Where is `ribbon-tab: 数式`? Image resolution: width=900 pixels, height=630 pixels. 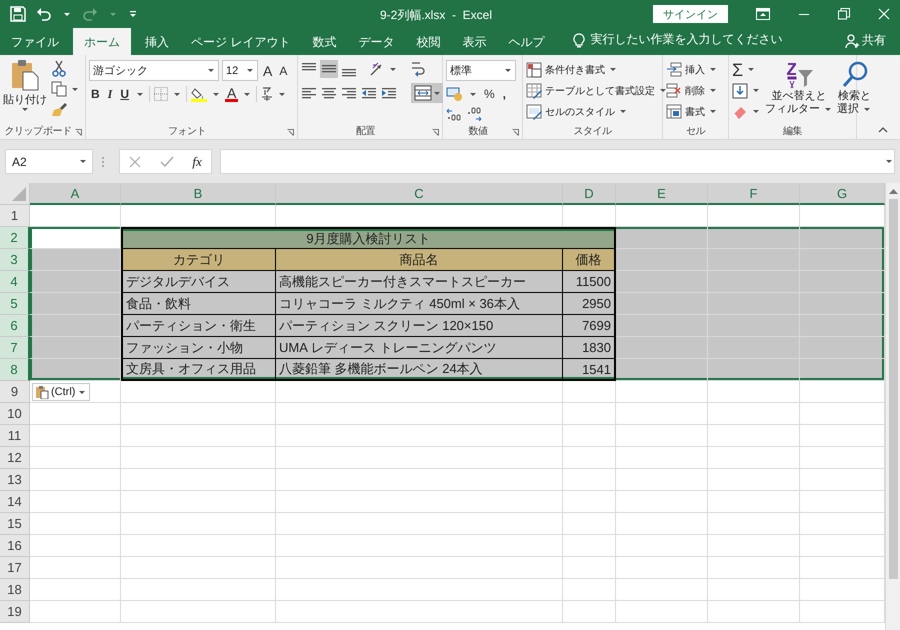
ribbon-tab: 数式 is located at coordinates (324, 41).